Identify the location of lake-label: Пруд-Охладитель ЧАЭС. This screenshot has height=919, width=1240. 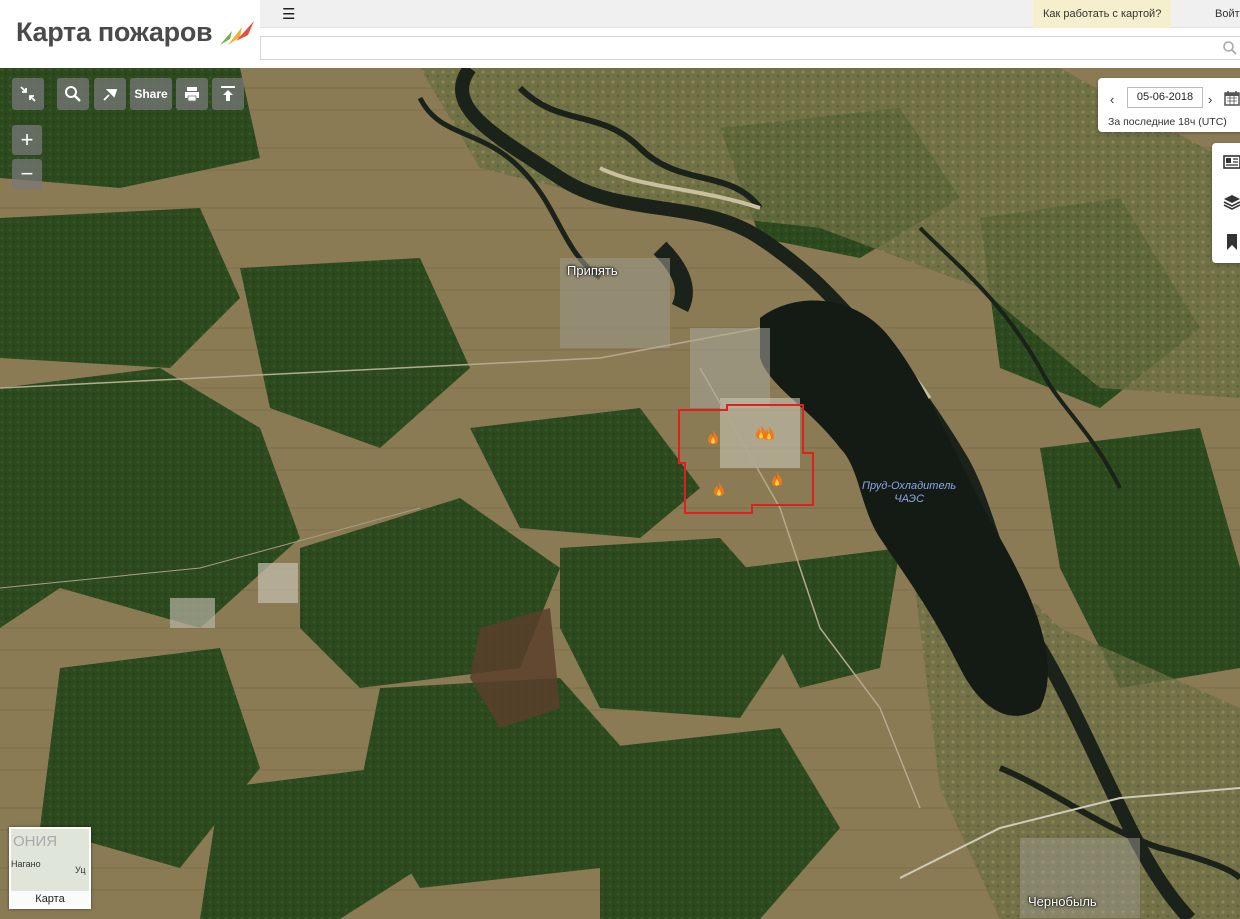
(909, 493).